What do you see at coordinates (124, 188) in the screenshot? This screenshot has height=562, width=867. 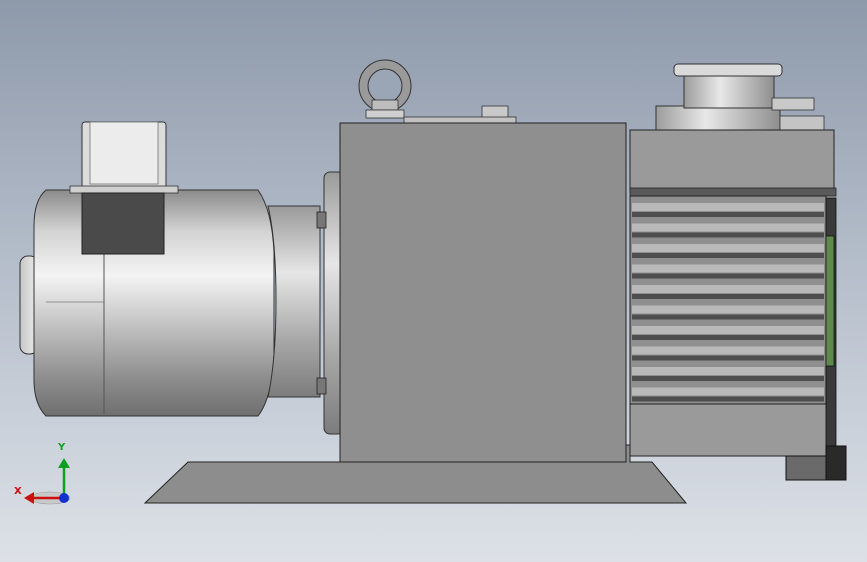 I see `terminal-box` at bounding box center [124, 188].